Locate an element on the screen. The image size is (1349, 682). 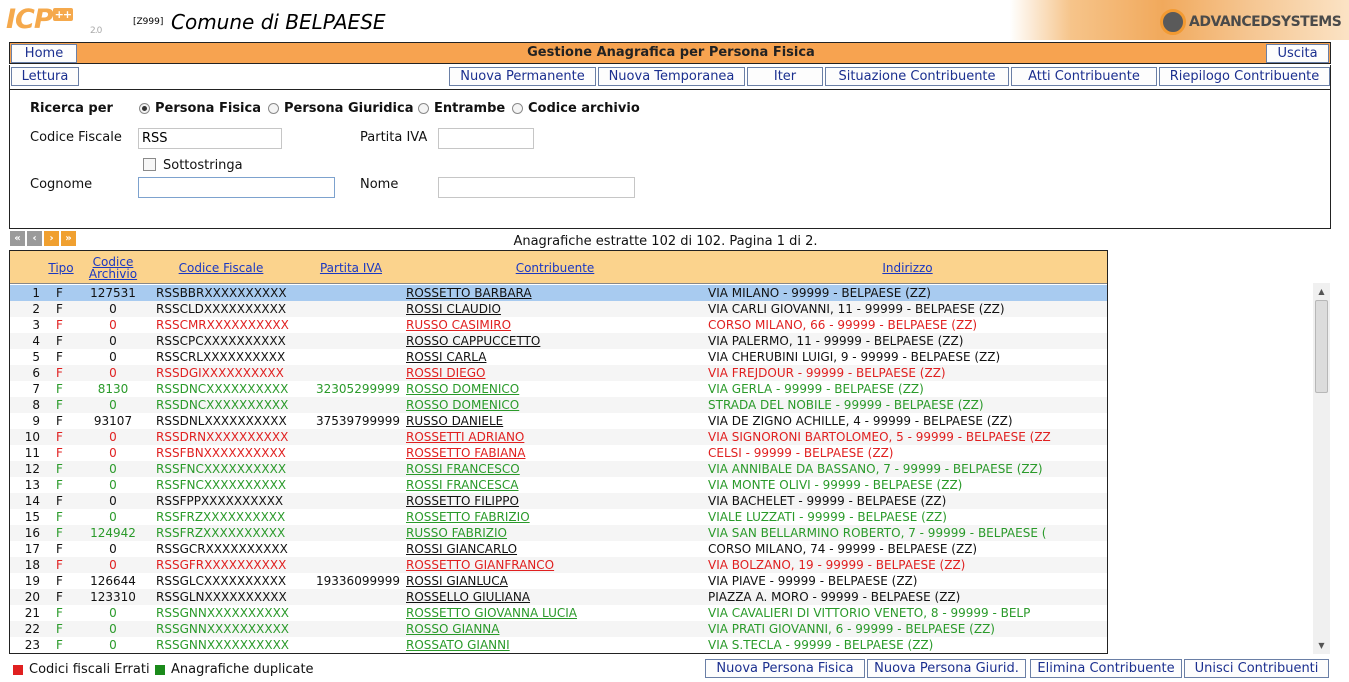
radio-codice-archivio: Codice archivio is located at coordinates (576, 108).